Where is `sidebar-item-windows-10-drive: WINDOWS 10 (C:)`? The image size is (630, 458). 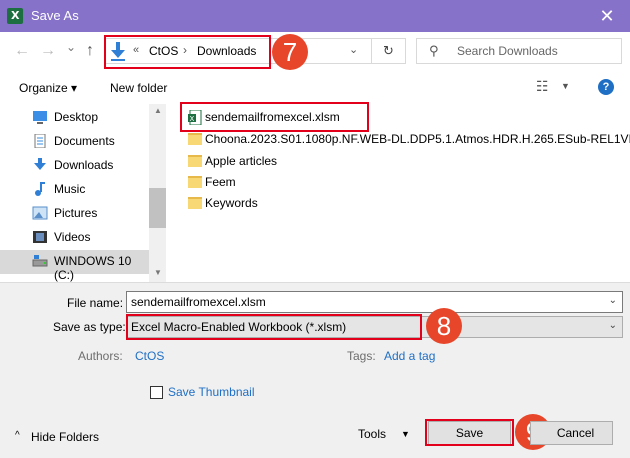 sidebar-item-windows-10-drive: WINDOWS 10 (C:) is located at coordinates (74, 266).